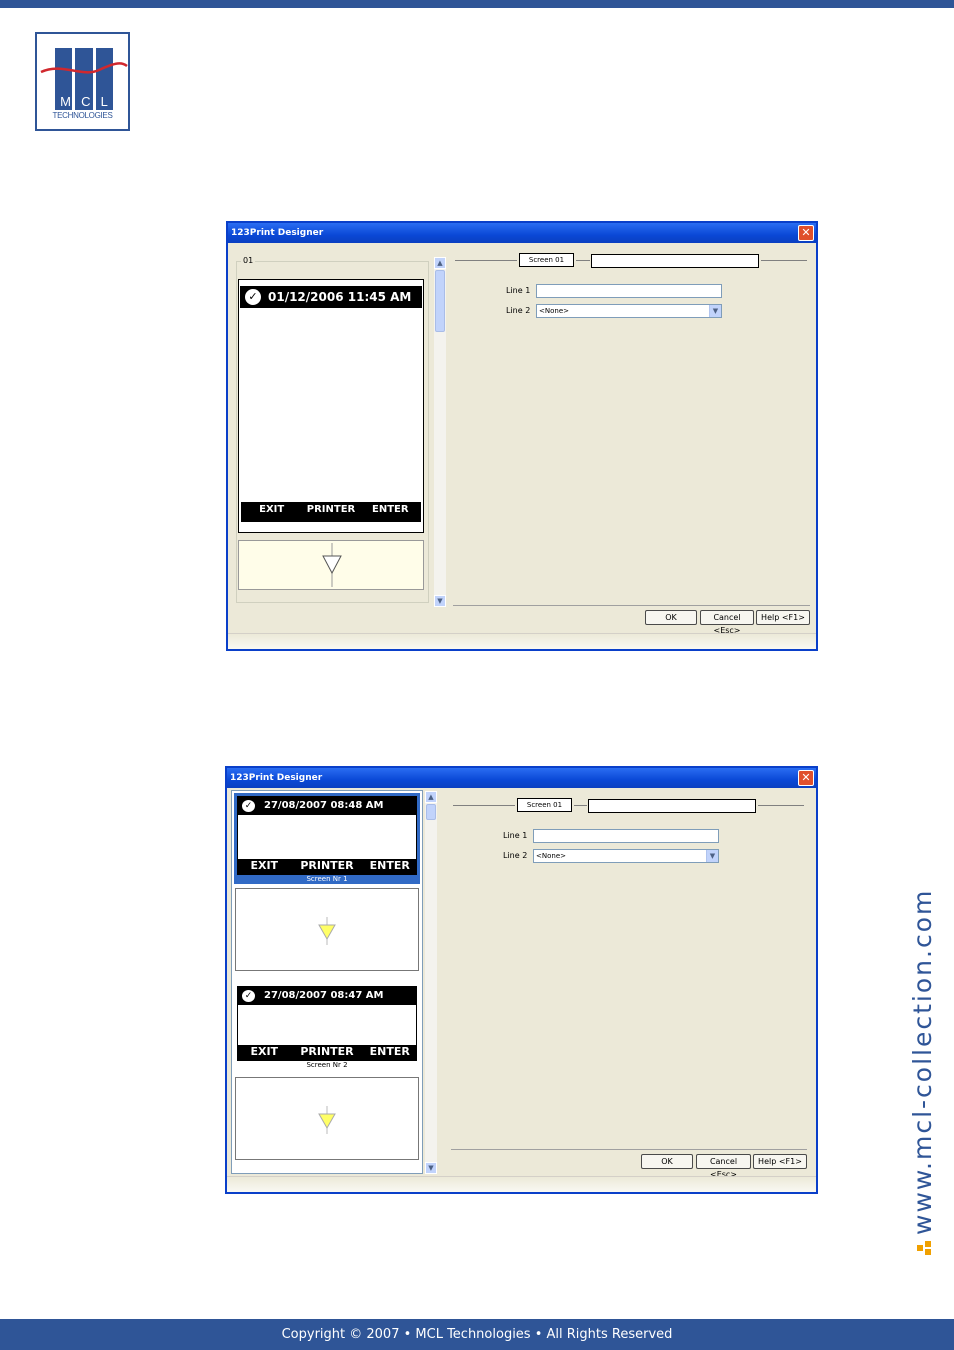 The height and width of the screenshot is (1350, 954). What do you see at coordinates (331, 406) in the screenshot?
I see `screen-preview: ✓ 01/12/2006 11:45 AM EXIT PRINTER ENTER` at bounding box center [331, 406].